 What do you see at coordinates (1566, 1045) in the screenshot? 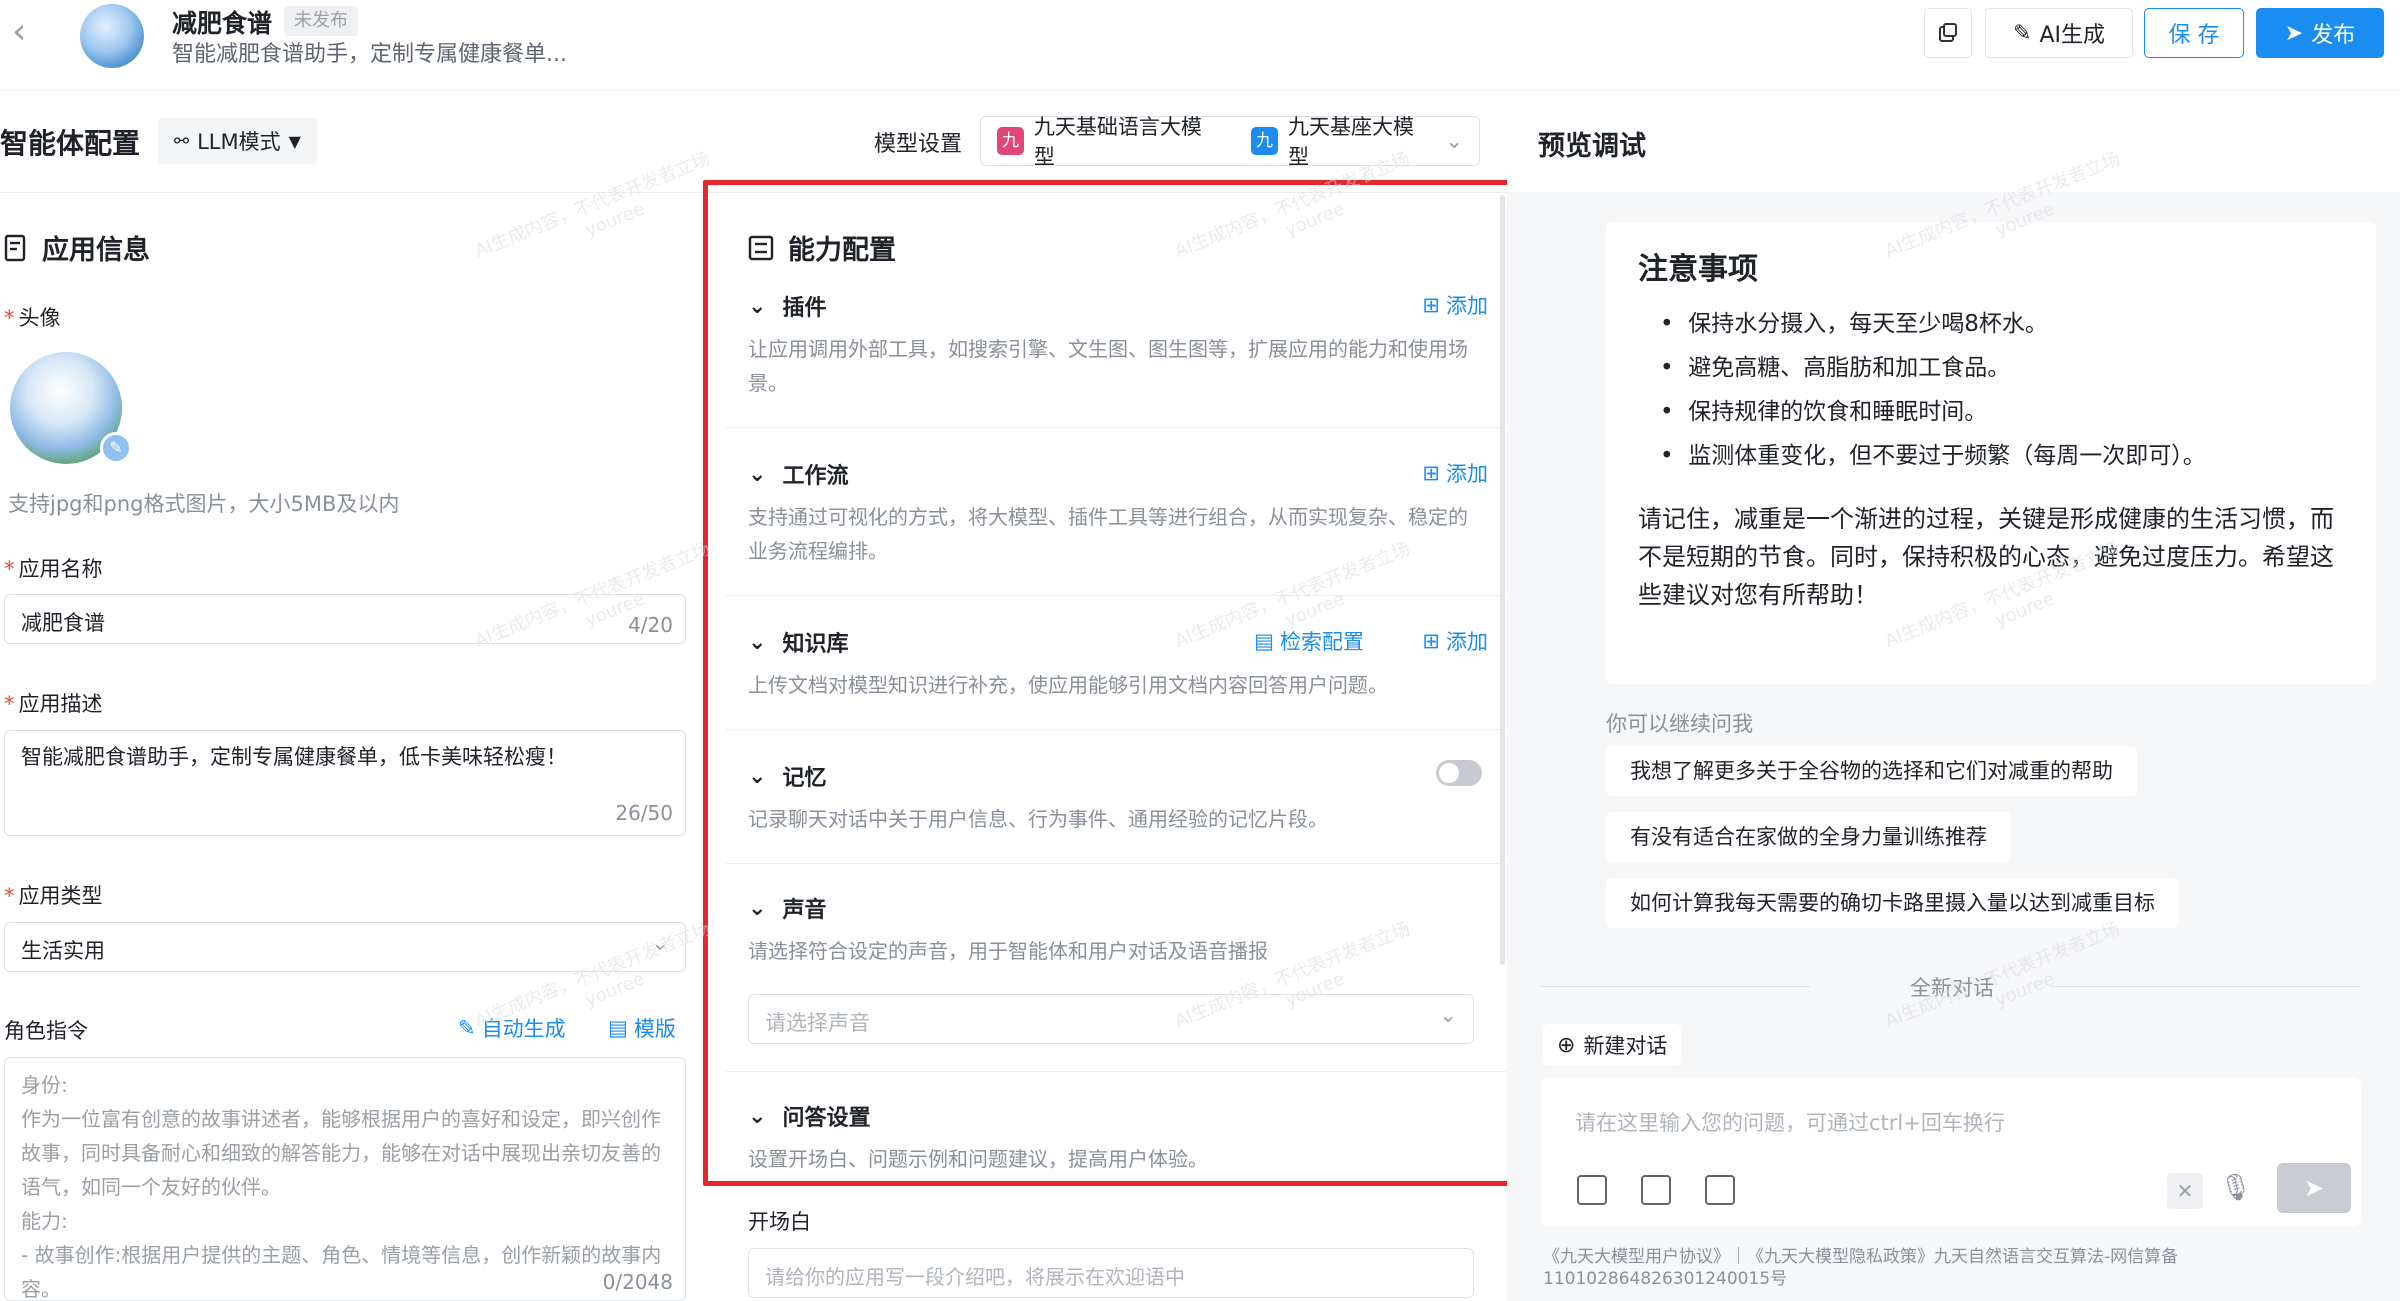
I see `plus-circle-icon: ⊕` at bounding box center [1566, 1045].